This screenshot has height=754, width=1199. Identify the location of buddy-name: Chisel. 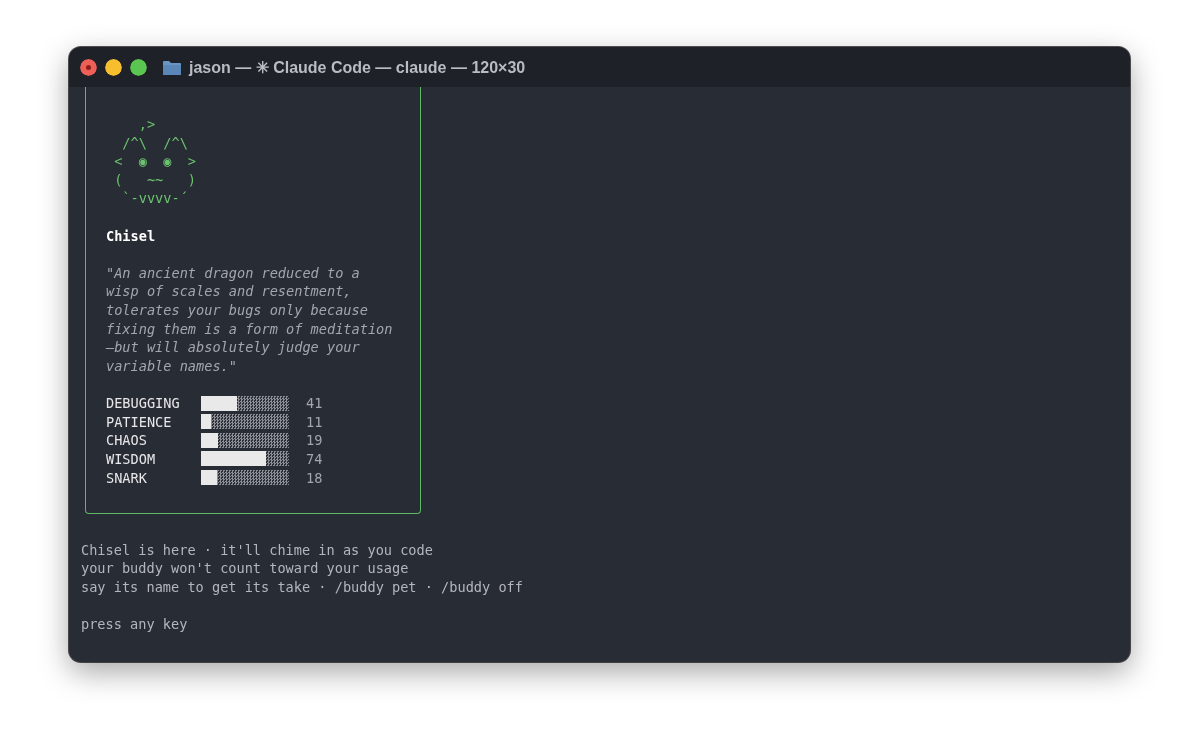
(131, 236).